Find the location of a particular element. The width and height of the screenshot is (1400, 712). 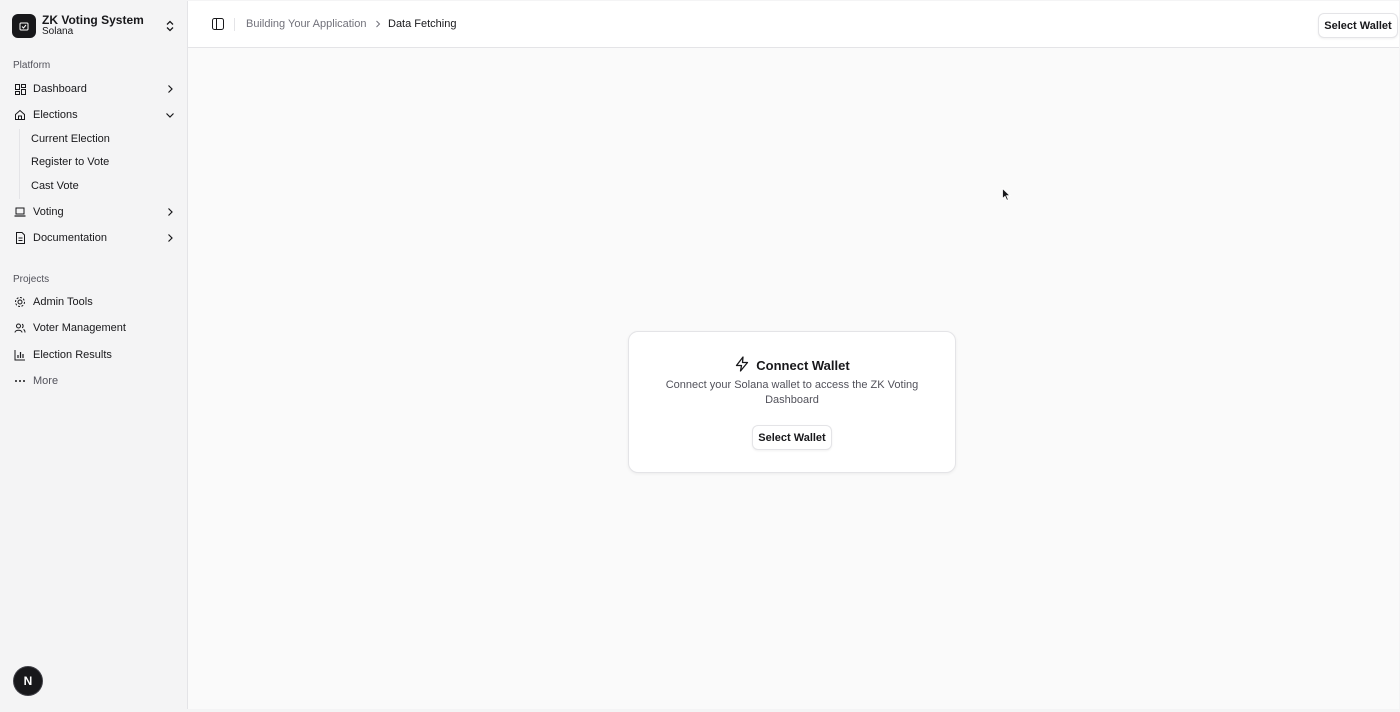

team-plan: Solana is located at coordinates (58, 31).